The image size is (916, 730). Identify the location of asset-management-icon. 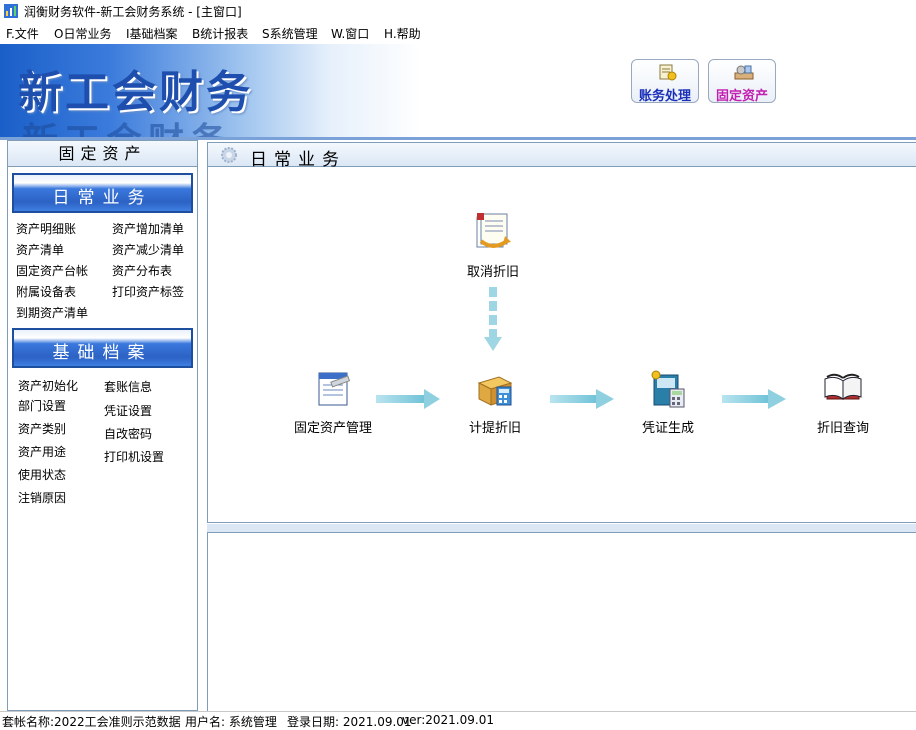
(334, 389).